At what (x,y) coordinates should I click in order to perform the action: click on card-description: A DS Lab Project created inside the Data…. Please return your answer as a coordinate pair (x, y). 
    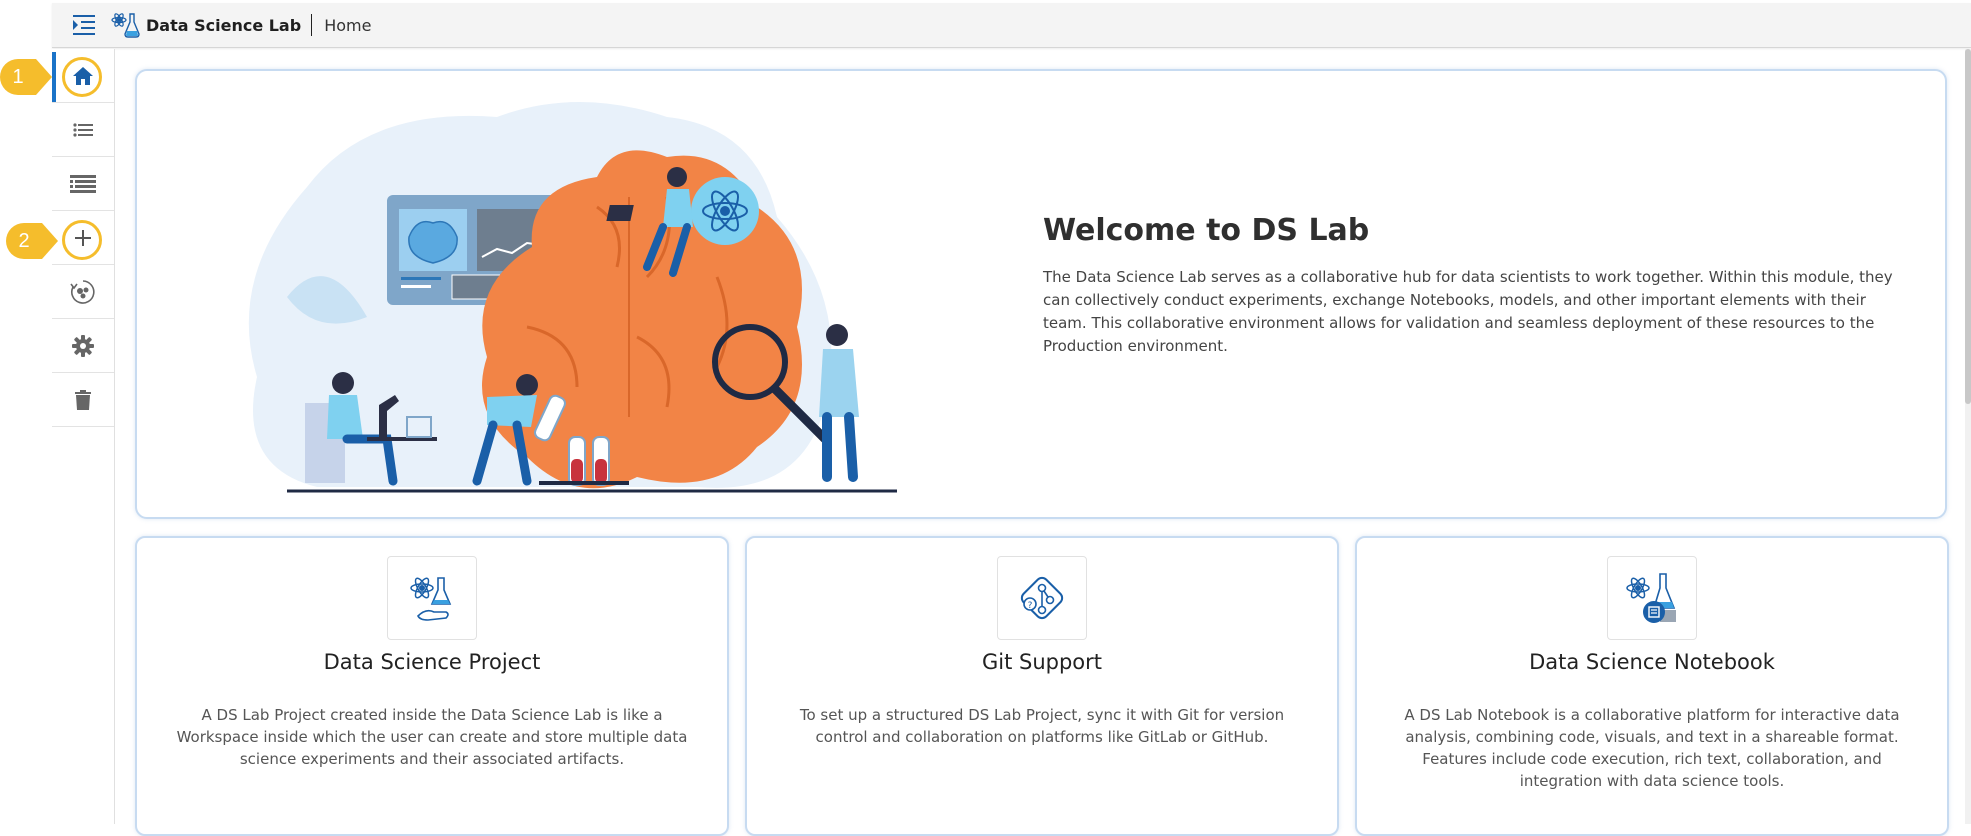
    Looking at the image, I should click on (432, 737).